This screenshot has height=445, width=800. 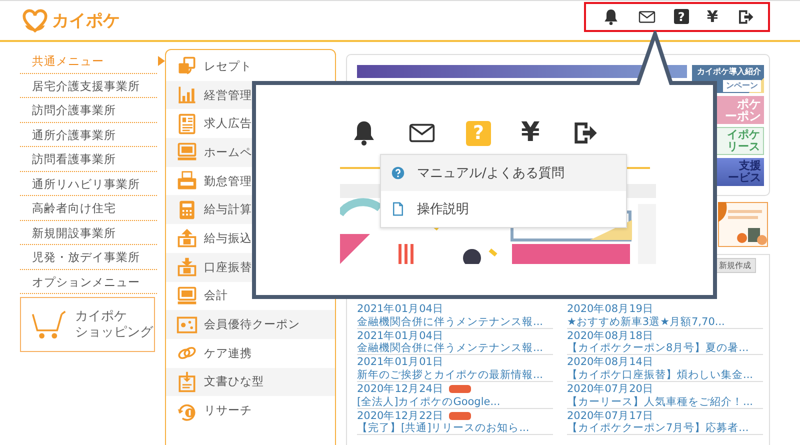 What do you see at coordinates (398, 209) in the screenshot?
I see `document-icon` at bounding box center [398, 209].